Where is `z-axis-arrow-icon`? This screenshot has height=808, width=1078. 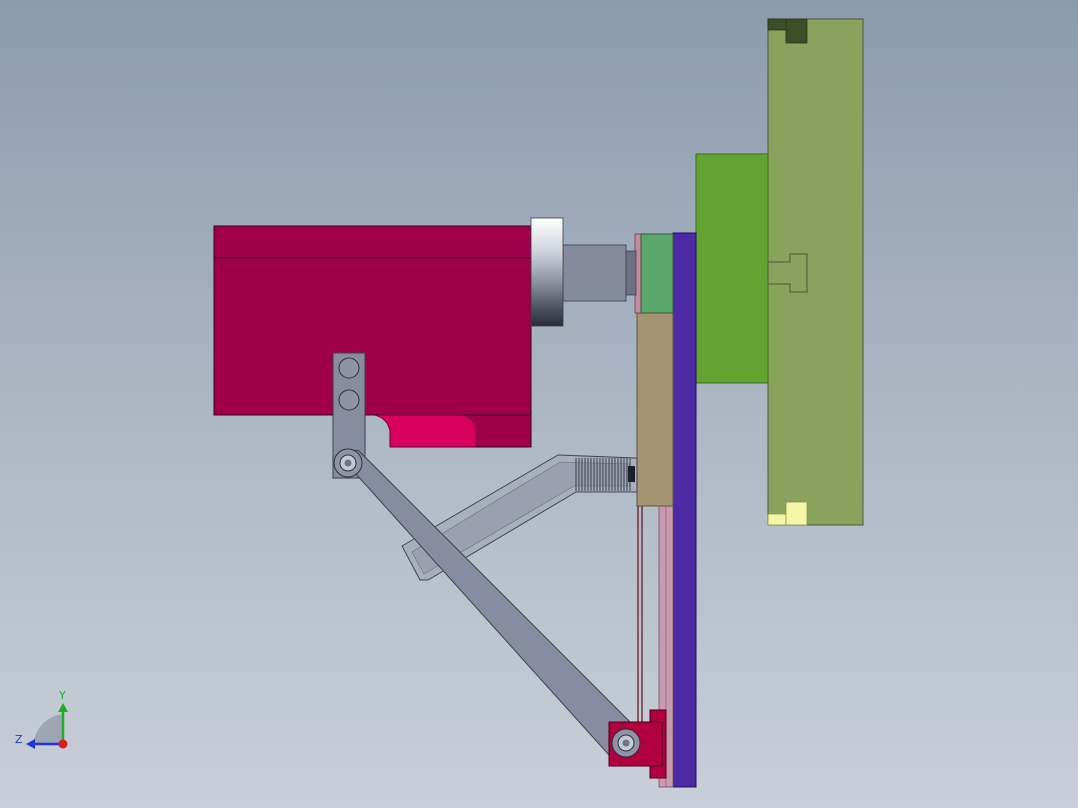 z-axis-arrow-icon is located at coordinates (30, 744).